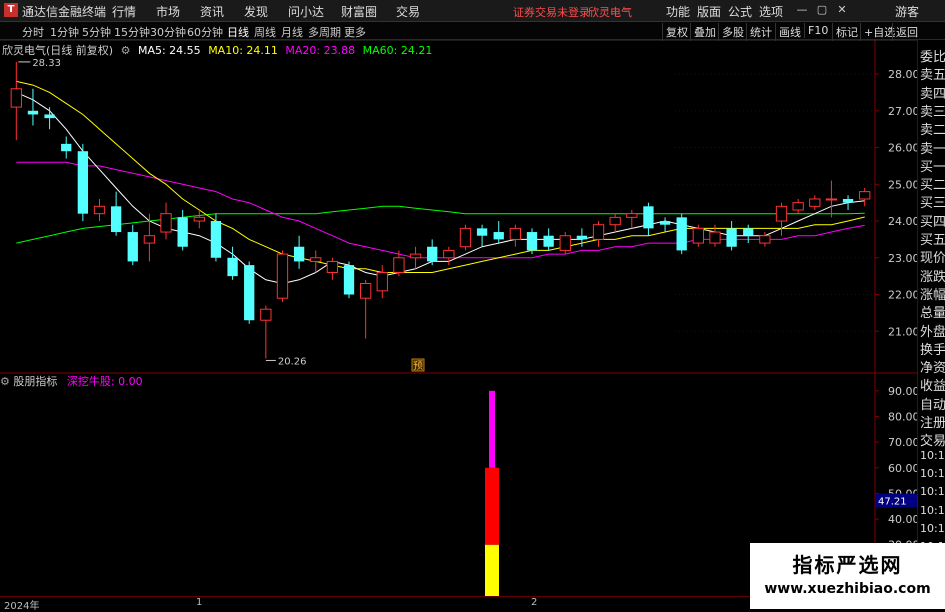  What do you see at coordinates (902, 331) in the screenshot?
I see `price-tick-label: 21.00` at bounding box center [902, 331].